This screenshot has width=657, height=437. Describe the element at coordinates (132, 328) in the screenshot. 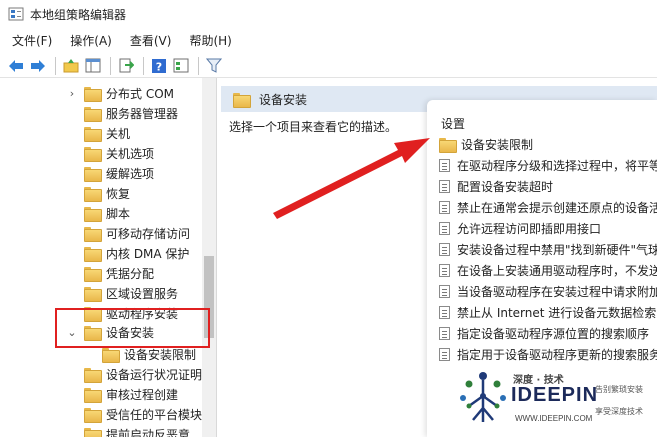

I see `selection-highlight-box` at that location.